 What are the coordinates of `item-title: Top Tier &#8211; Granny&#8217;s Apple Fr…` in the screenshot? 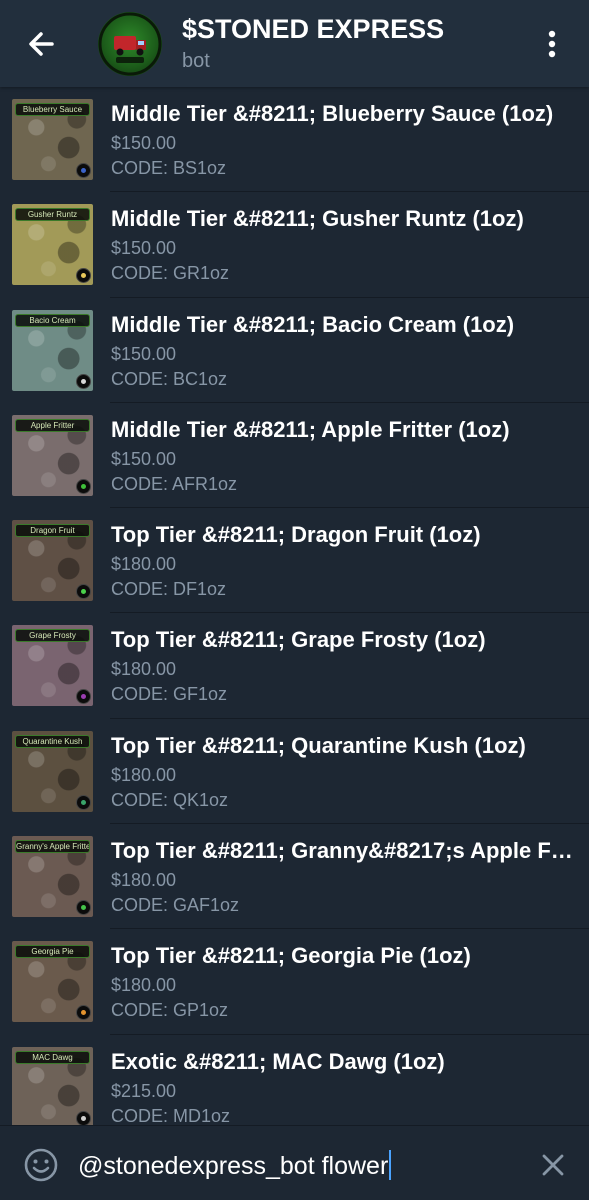 It's located at (346, 851).